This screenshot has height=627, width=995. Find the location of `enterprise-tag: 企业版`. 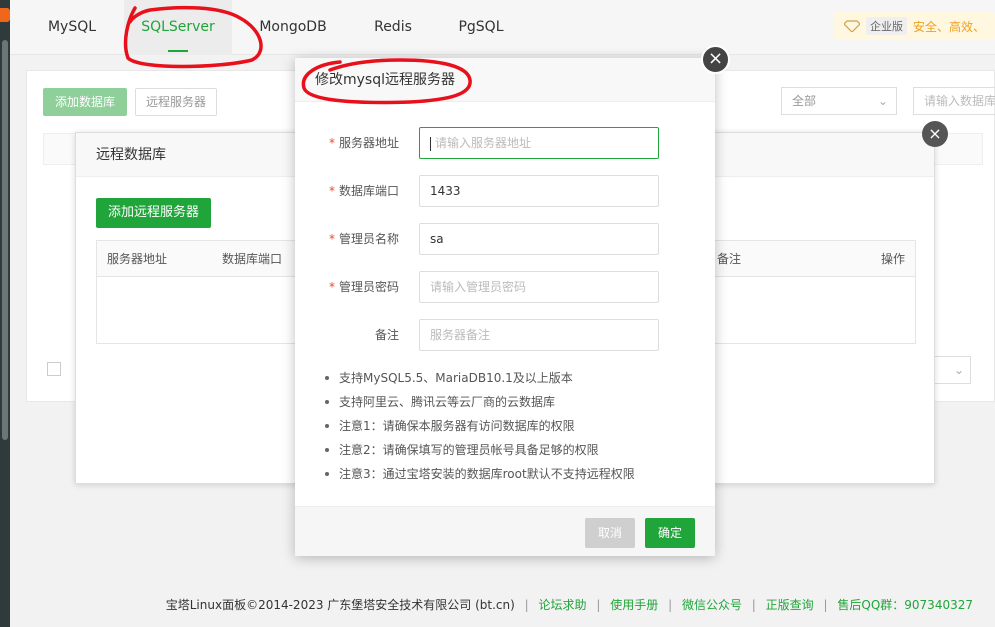

enterprise-tag: 企业版 is located at coordinates (886, 26).